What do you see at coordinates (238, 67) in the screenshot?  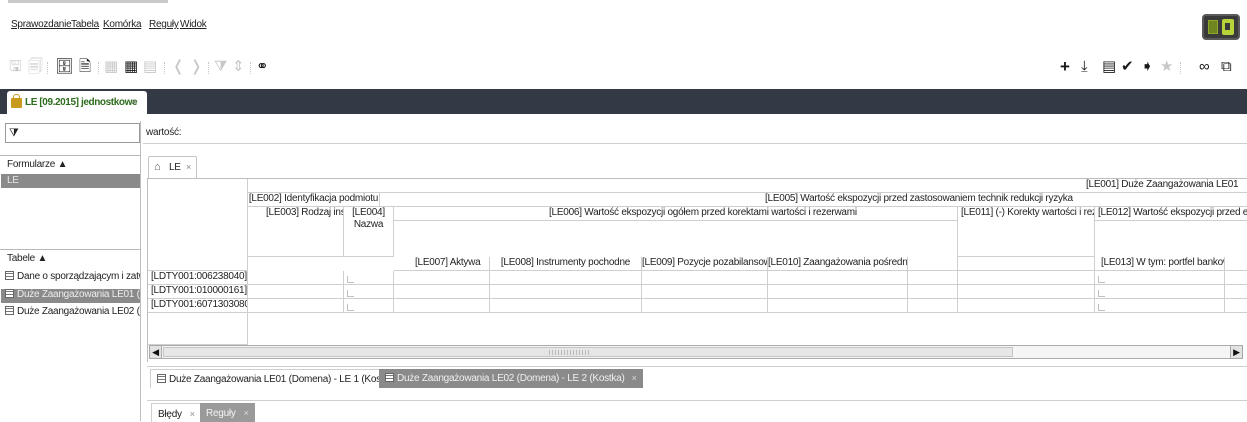 I see `sort-icon: ⇕` at bounding box center [238, 67].